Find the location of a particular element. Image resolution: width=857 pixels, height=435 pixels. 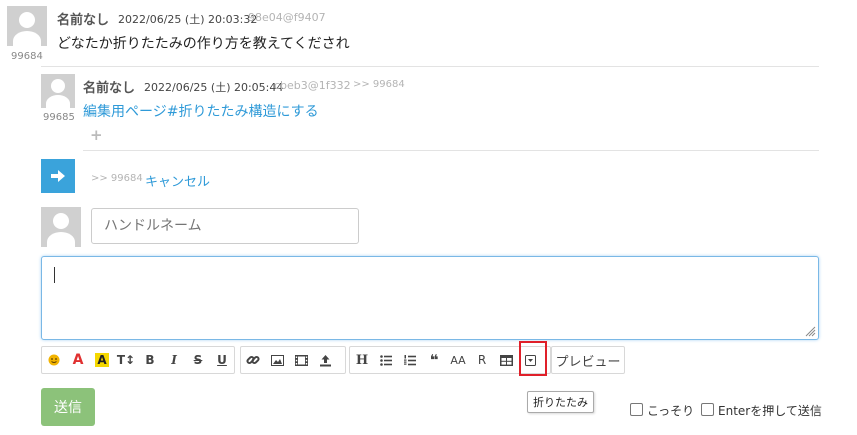

enter-send-checkbox: Enterを押して送信 is located at coordinates (761, 410).